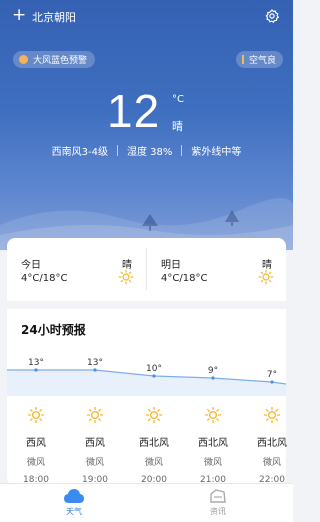  What do you see at coordinates (272, 16) in the screenshot?
I see `gear-icon` at bounding box center [272, 16].